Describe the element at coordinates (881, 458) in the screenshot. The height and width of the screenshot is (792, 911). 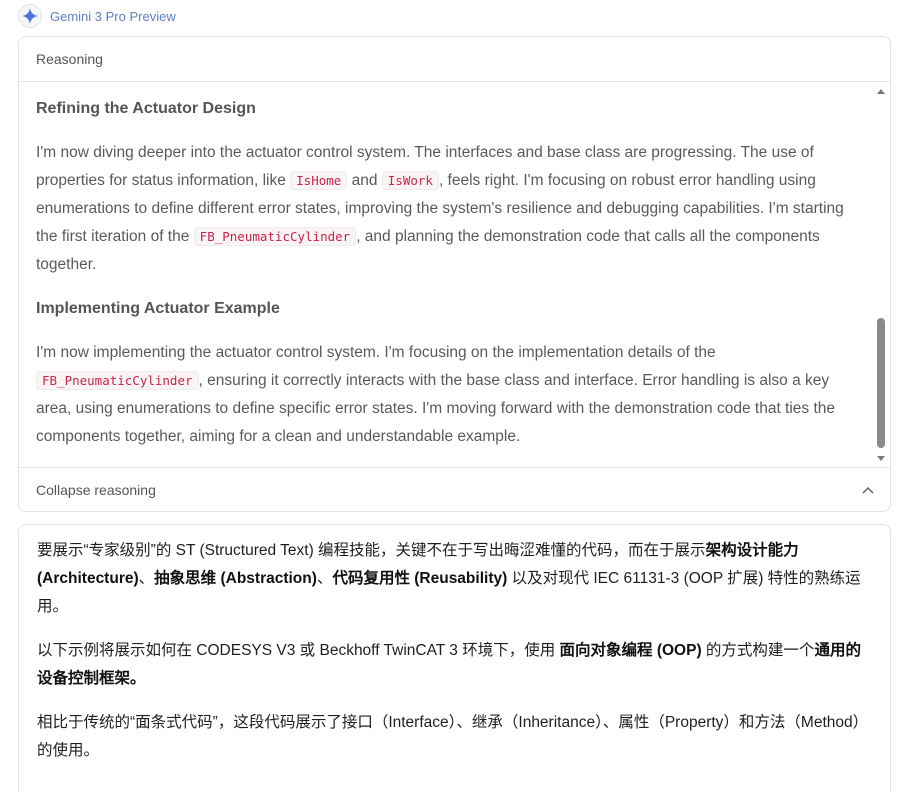
I see `scroll-down-arrow-icon` at that location.